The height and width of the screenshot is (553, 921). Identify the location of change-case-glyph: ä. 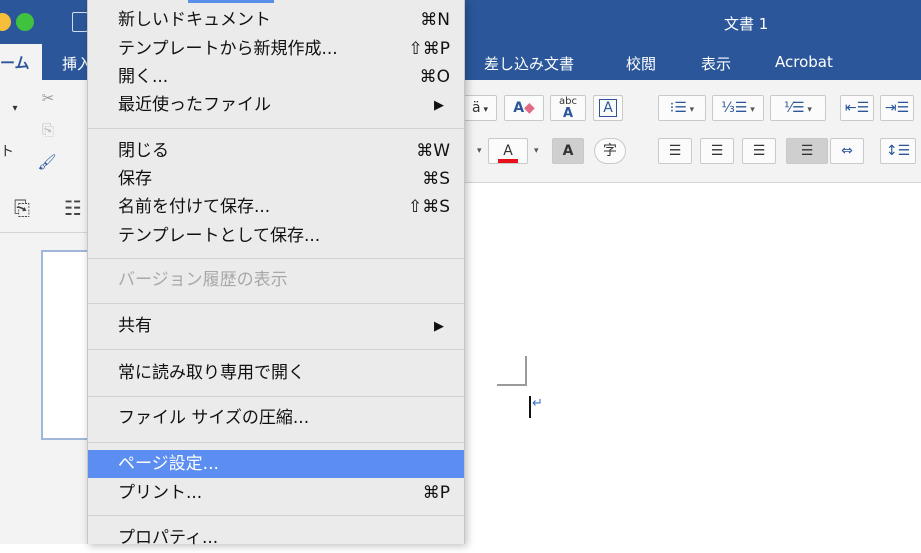
(476, 108).